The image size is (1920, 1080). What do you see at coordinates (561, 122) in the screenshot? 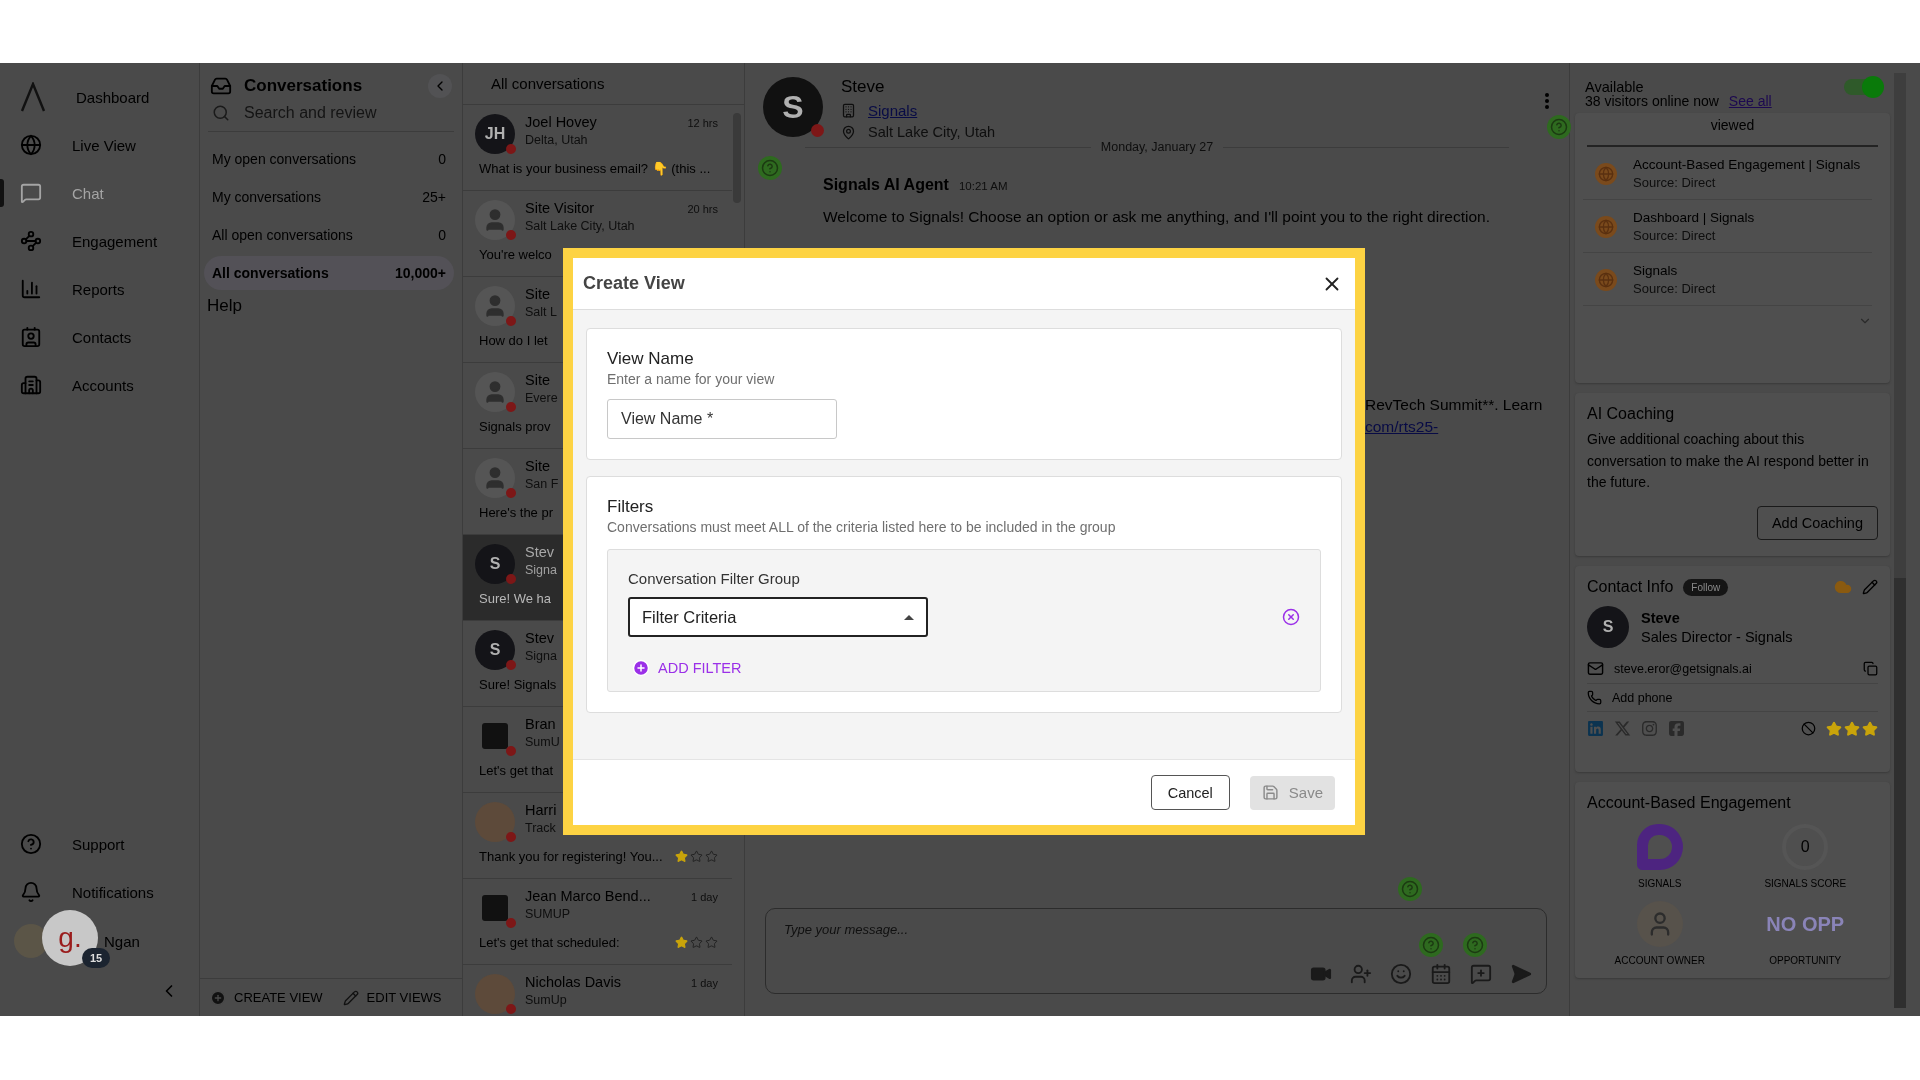
I see `contact-name: Joel Hovey` at bounding box center [561, 122].